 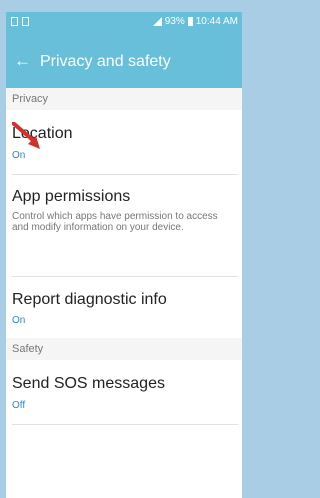 I want to click on app-bar: ← Privacy and safety, so click(x=124, y=61).